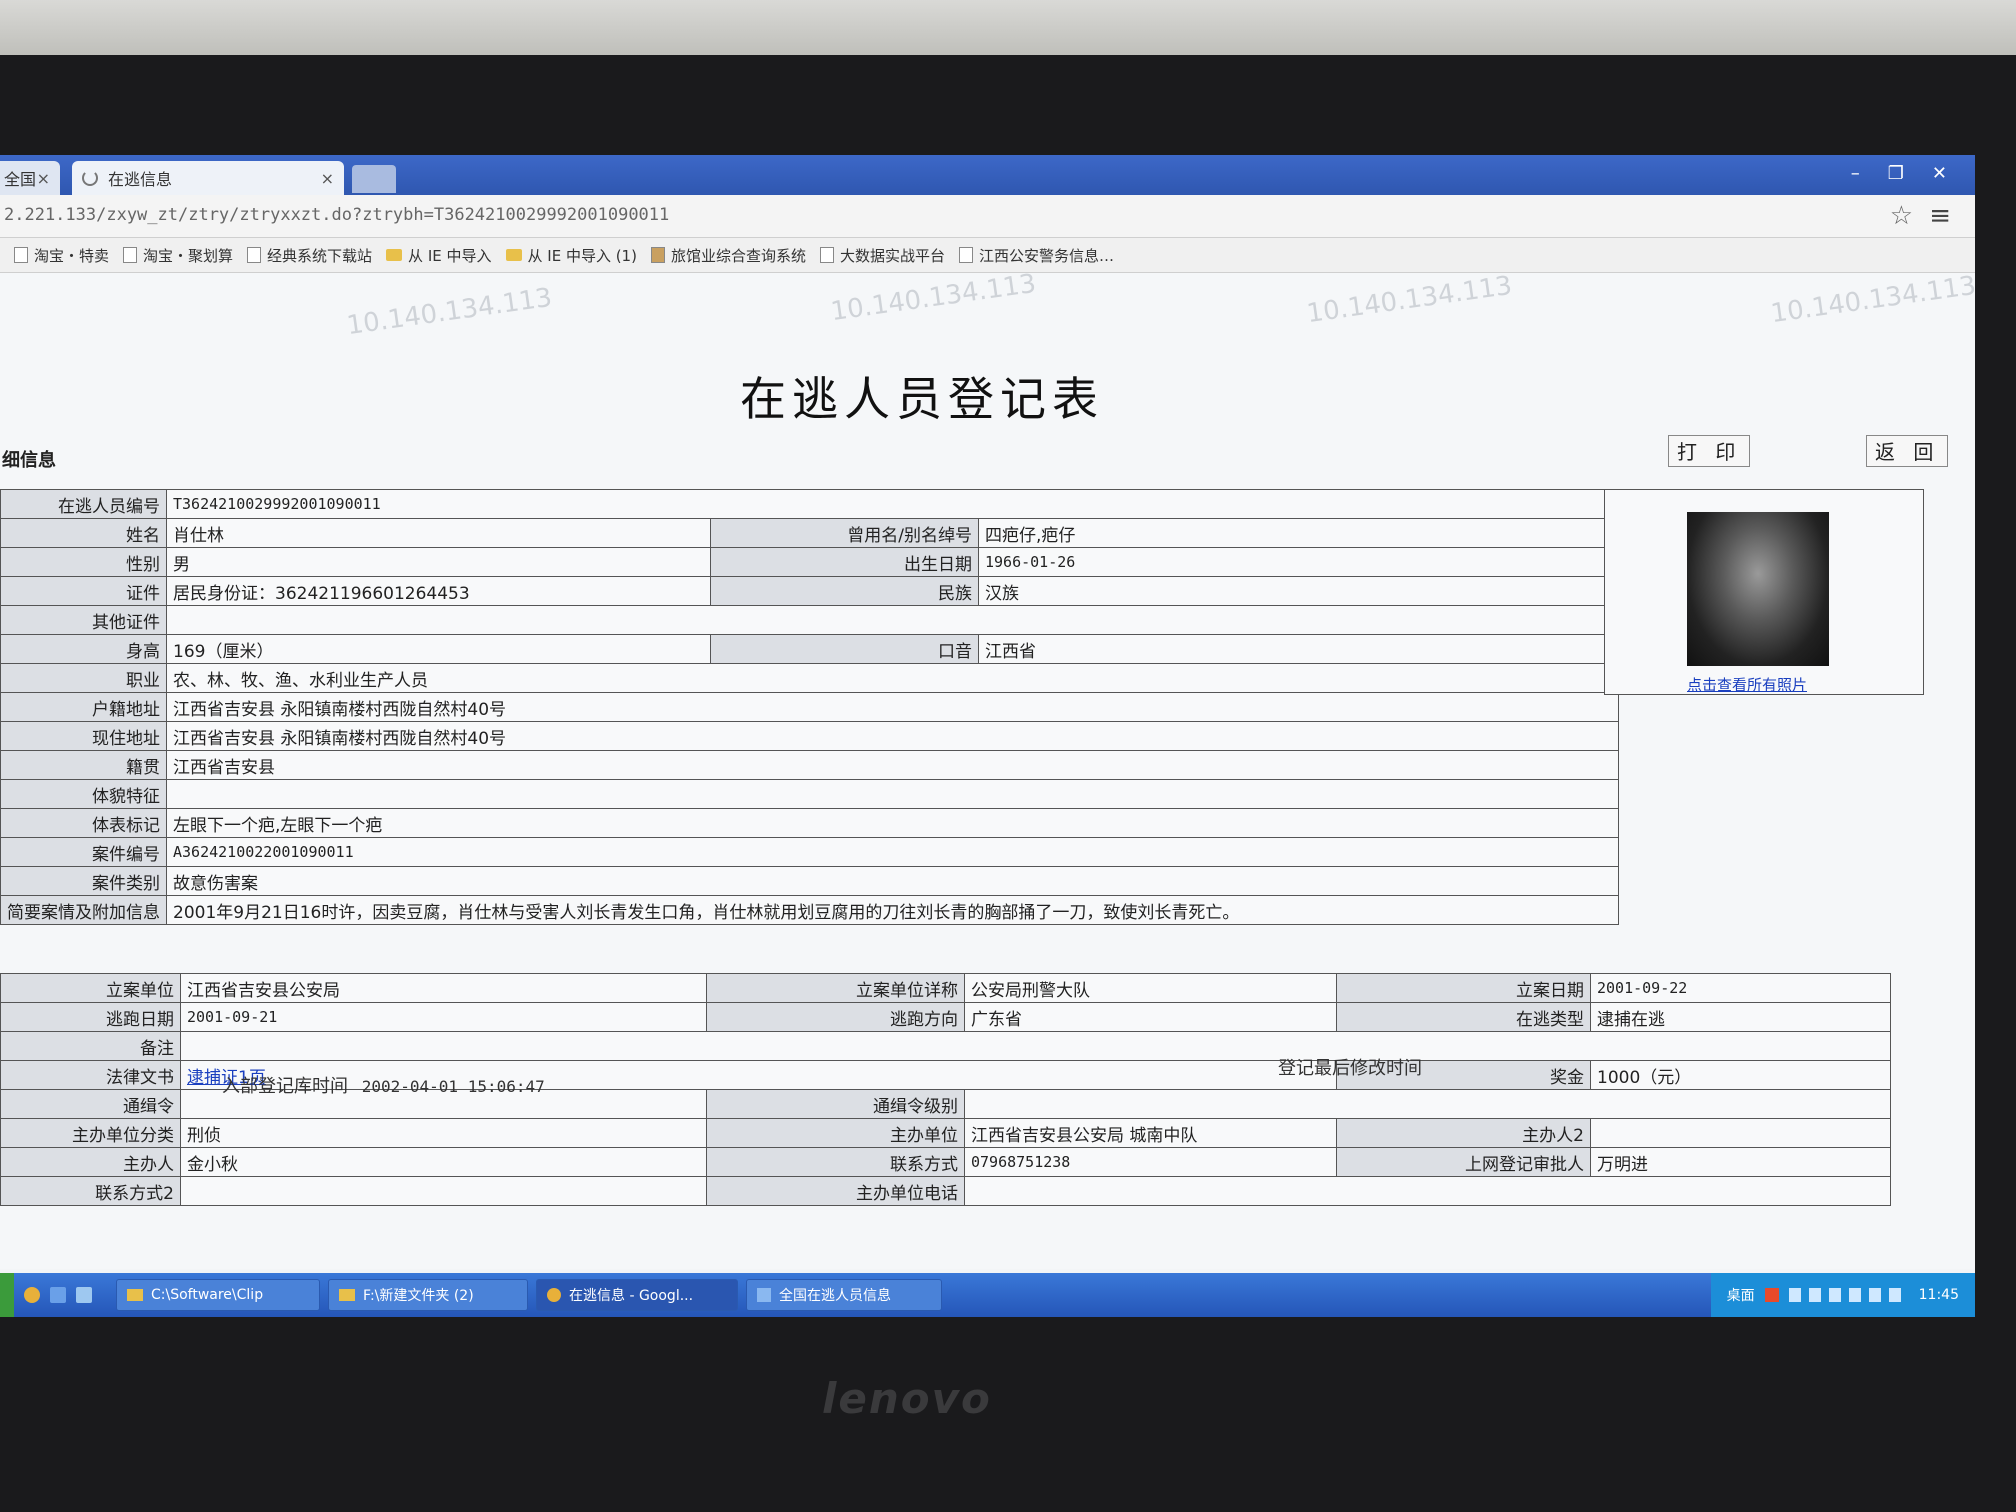 The height and width of the screenshot is (1512, 2016). What do you see at coordinates (1741, 1295) in the screenshot?
I see `desktop-label: 桌面` at bounding box center [1741, 1295].